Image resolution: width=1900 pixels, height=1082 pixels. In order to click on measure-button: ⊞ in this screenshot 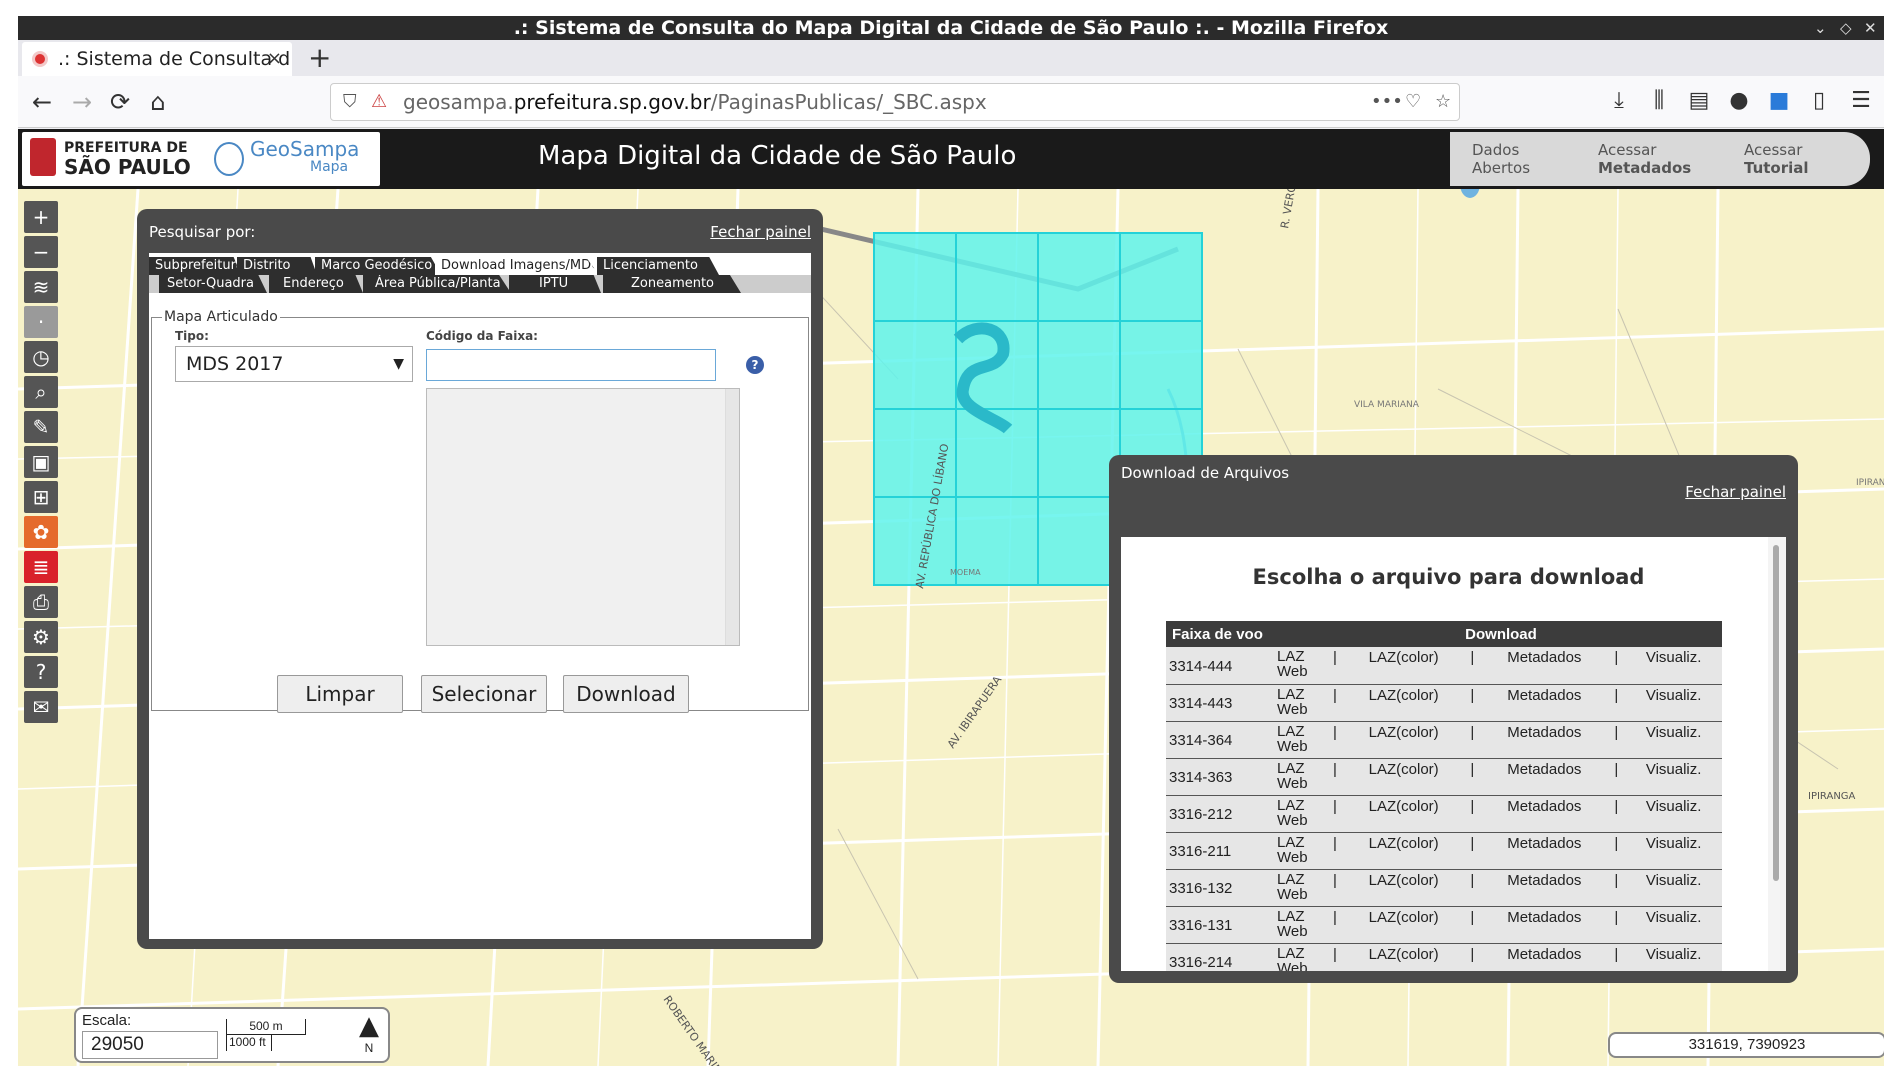, I will do `click(41, 497)`.